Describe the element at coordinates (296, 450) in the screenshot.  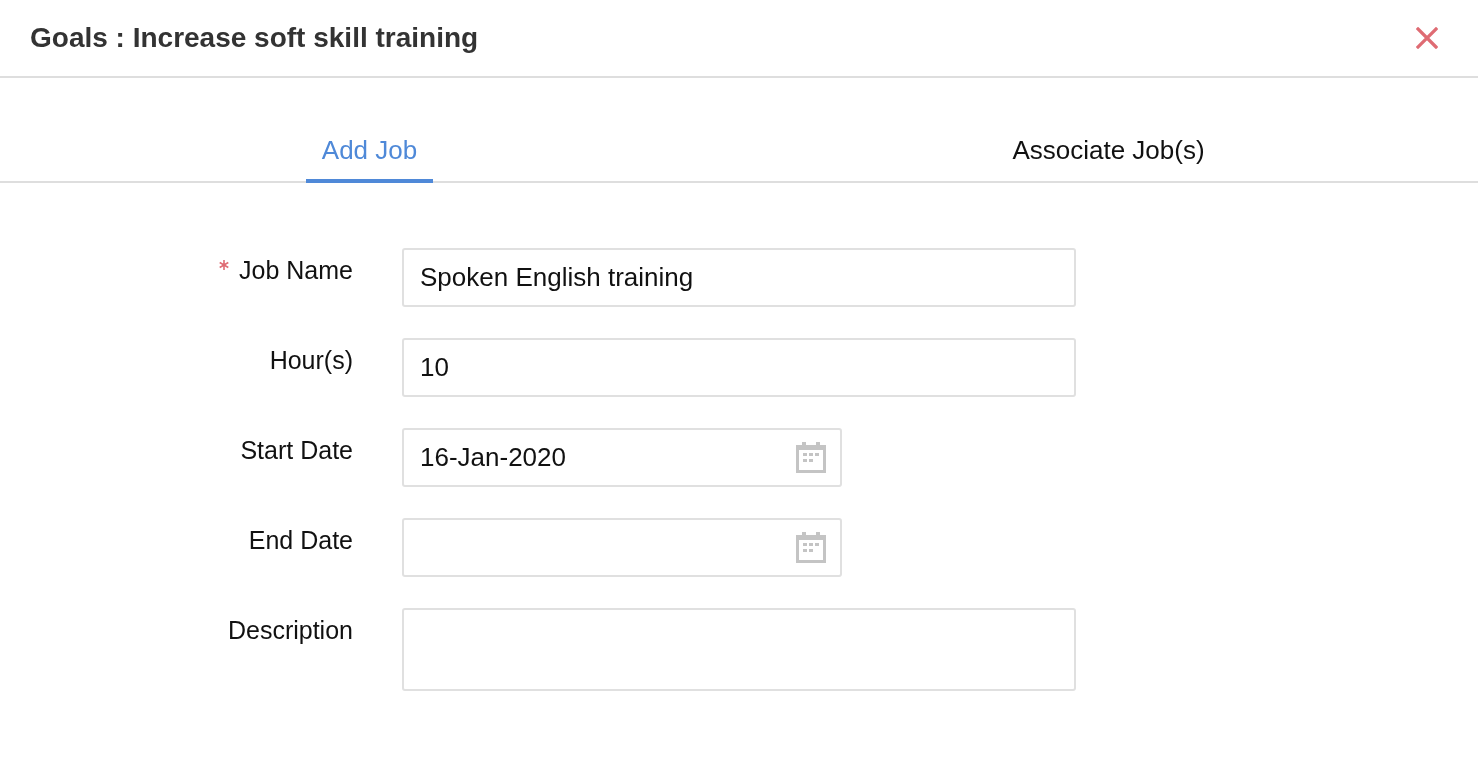
I see `field-label: Start Date` at that location.